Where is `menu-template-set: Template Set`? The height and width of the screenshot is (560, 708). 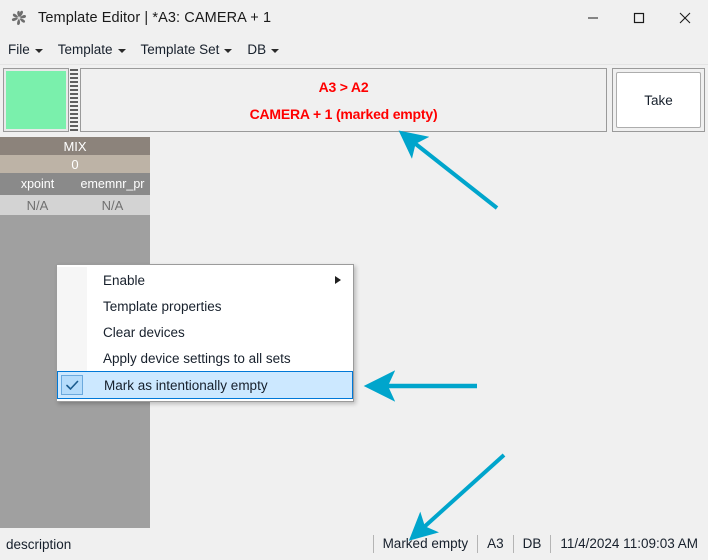 menu-template-set: Template Set is located at coordinates (186, 50).